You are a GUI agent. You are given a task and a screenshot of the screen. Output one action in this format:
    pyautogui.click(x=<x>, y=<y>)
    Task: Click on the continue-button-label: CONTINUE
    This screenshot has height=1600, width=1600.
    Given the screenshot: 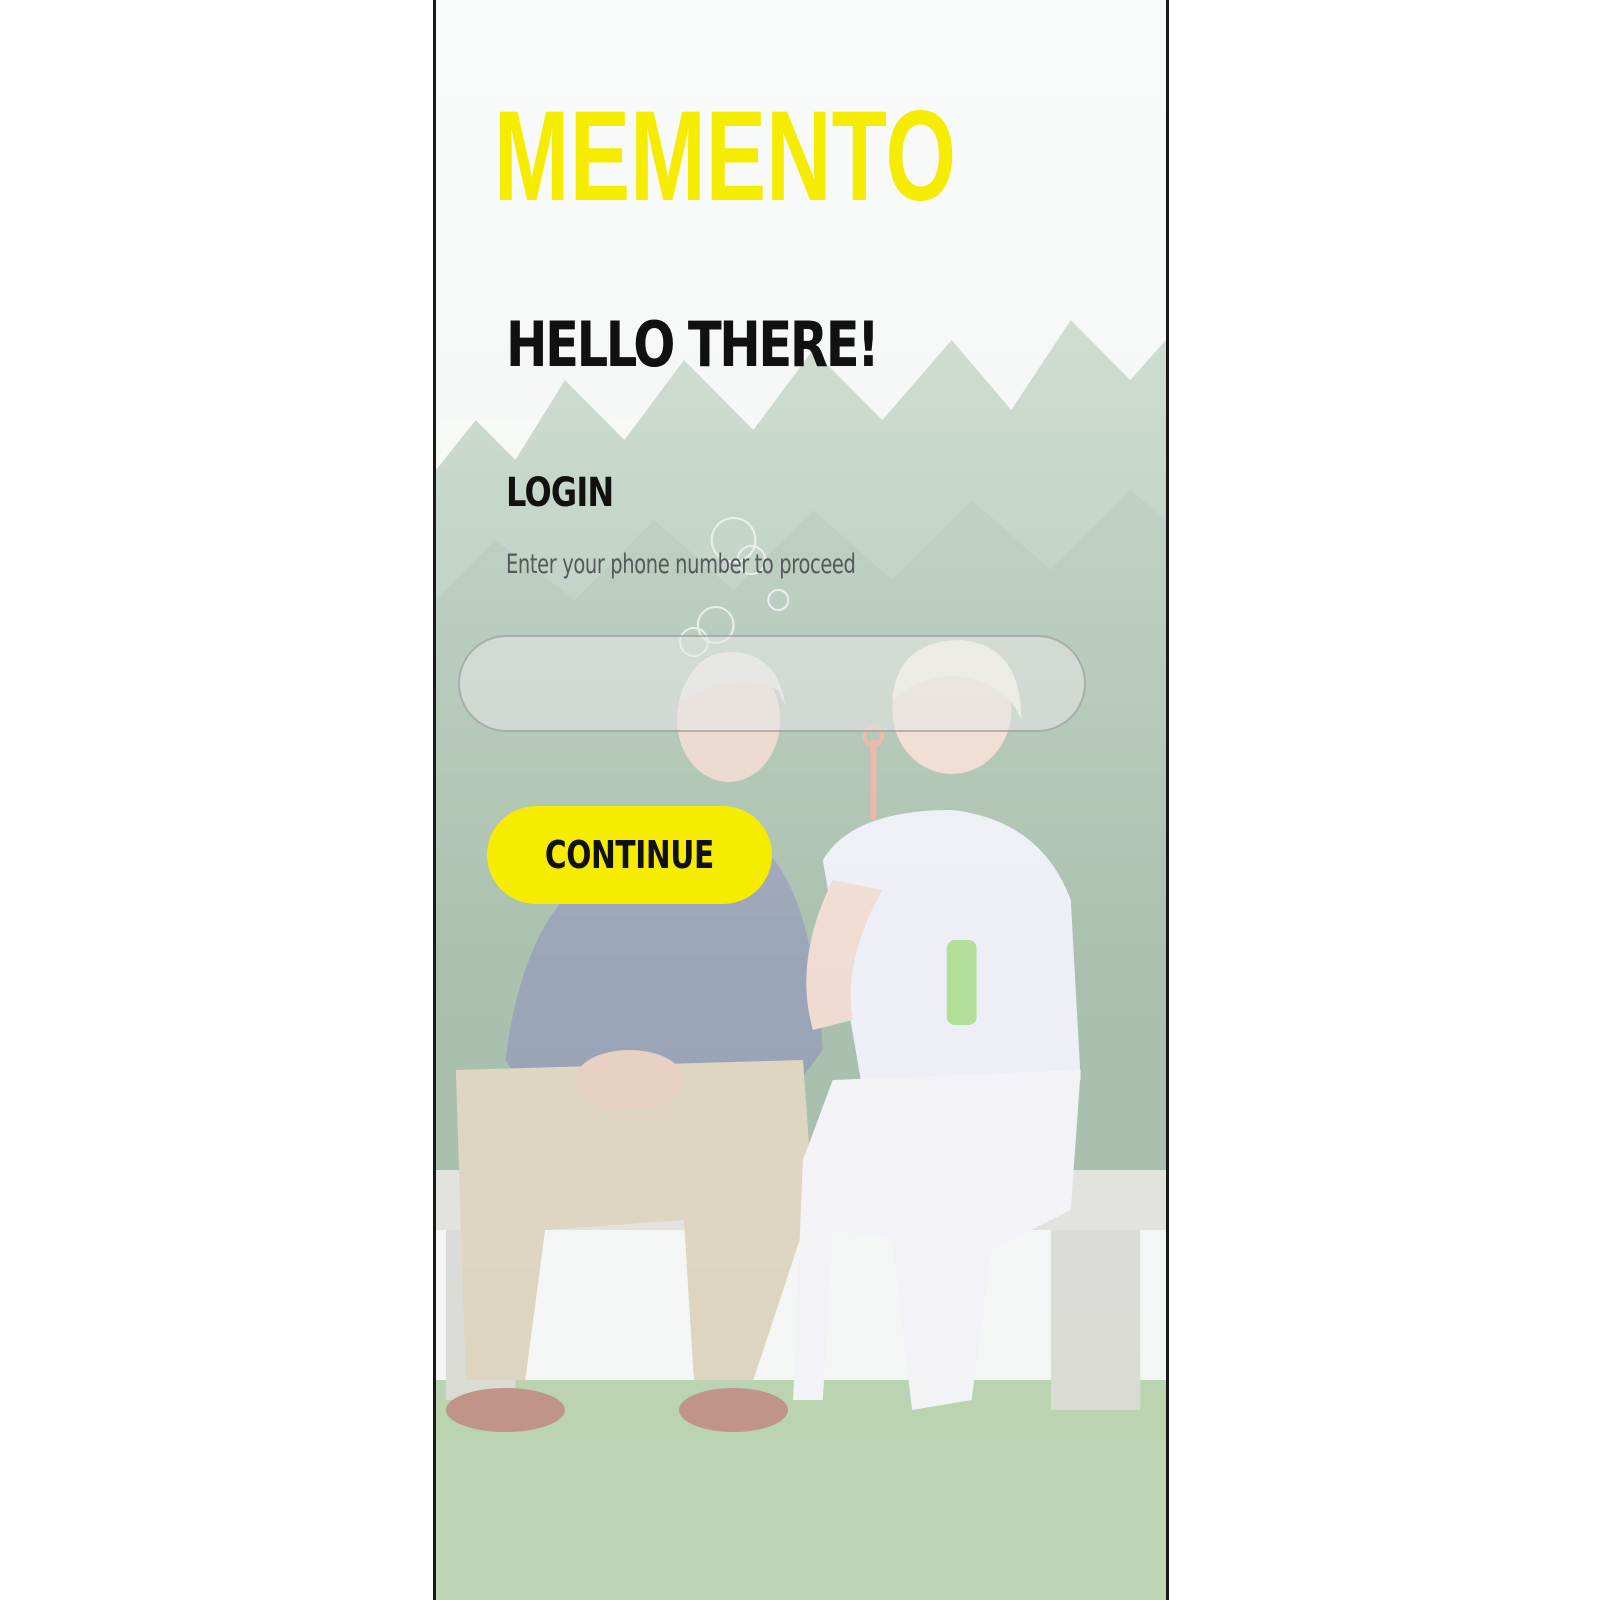 What is the action you would take?
    pyautogui.click(x=629, y=855)
    